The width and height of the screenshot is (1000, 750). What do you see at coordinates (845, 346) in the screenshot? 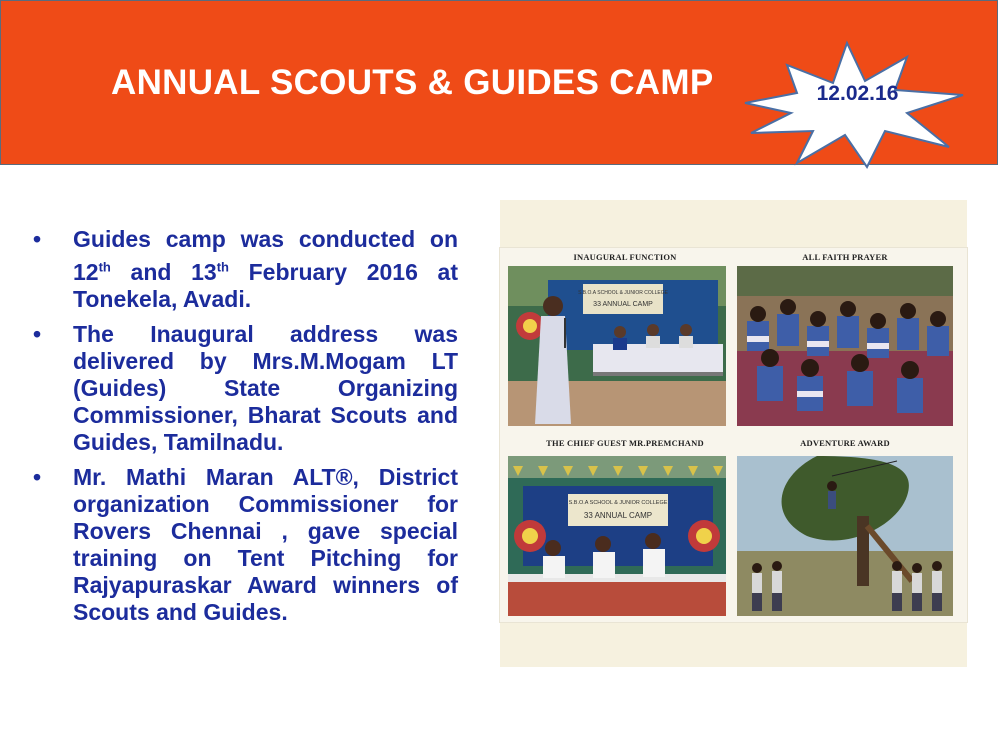
I see `photo-all-faith-prayer` at bounding box center [845, 346].